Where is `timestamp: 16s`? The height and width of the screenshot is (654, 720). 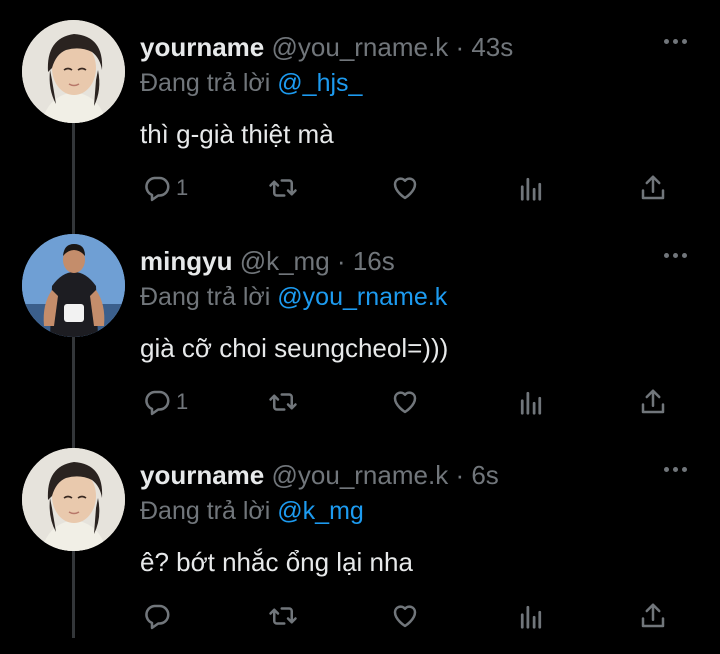 timestamp: 16s is located at coordinates (374, 261).